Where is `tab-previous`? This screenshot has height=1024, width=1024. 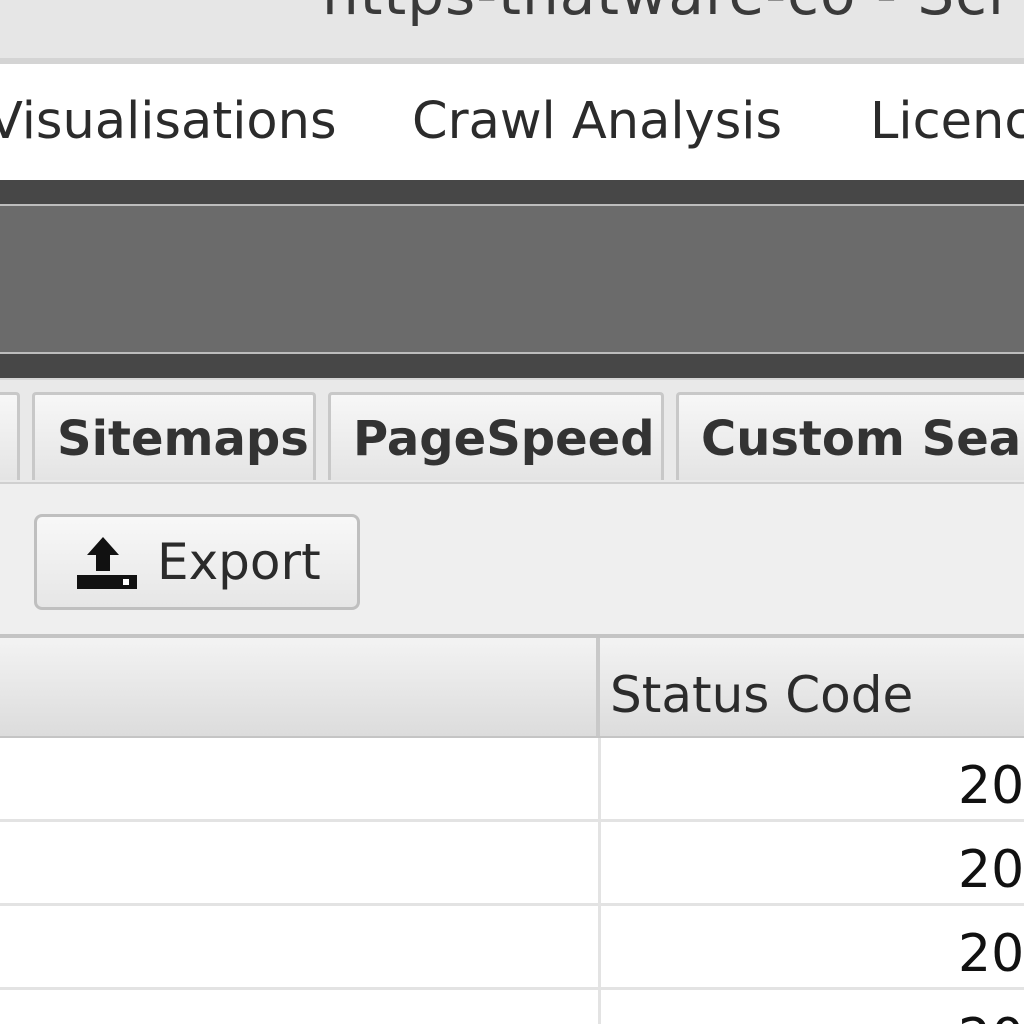 tab-previous is located at coordinates (10, 436).